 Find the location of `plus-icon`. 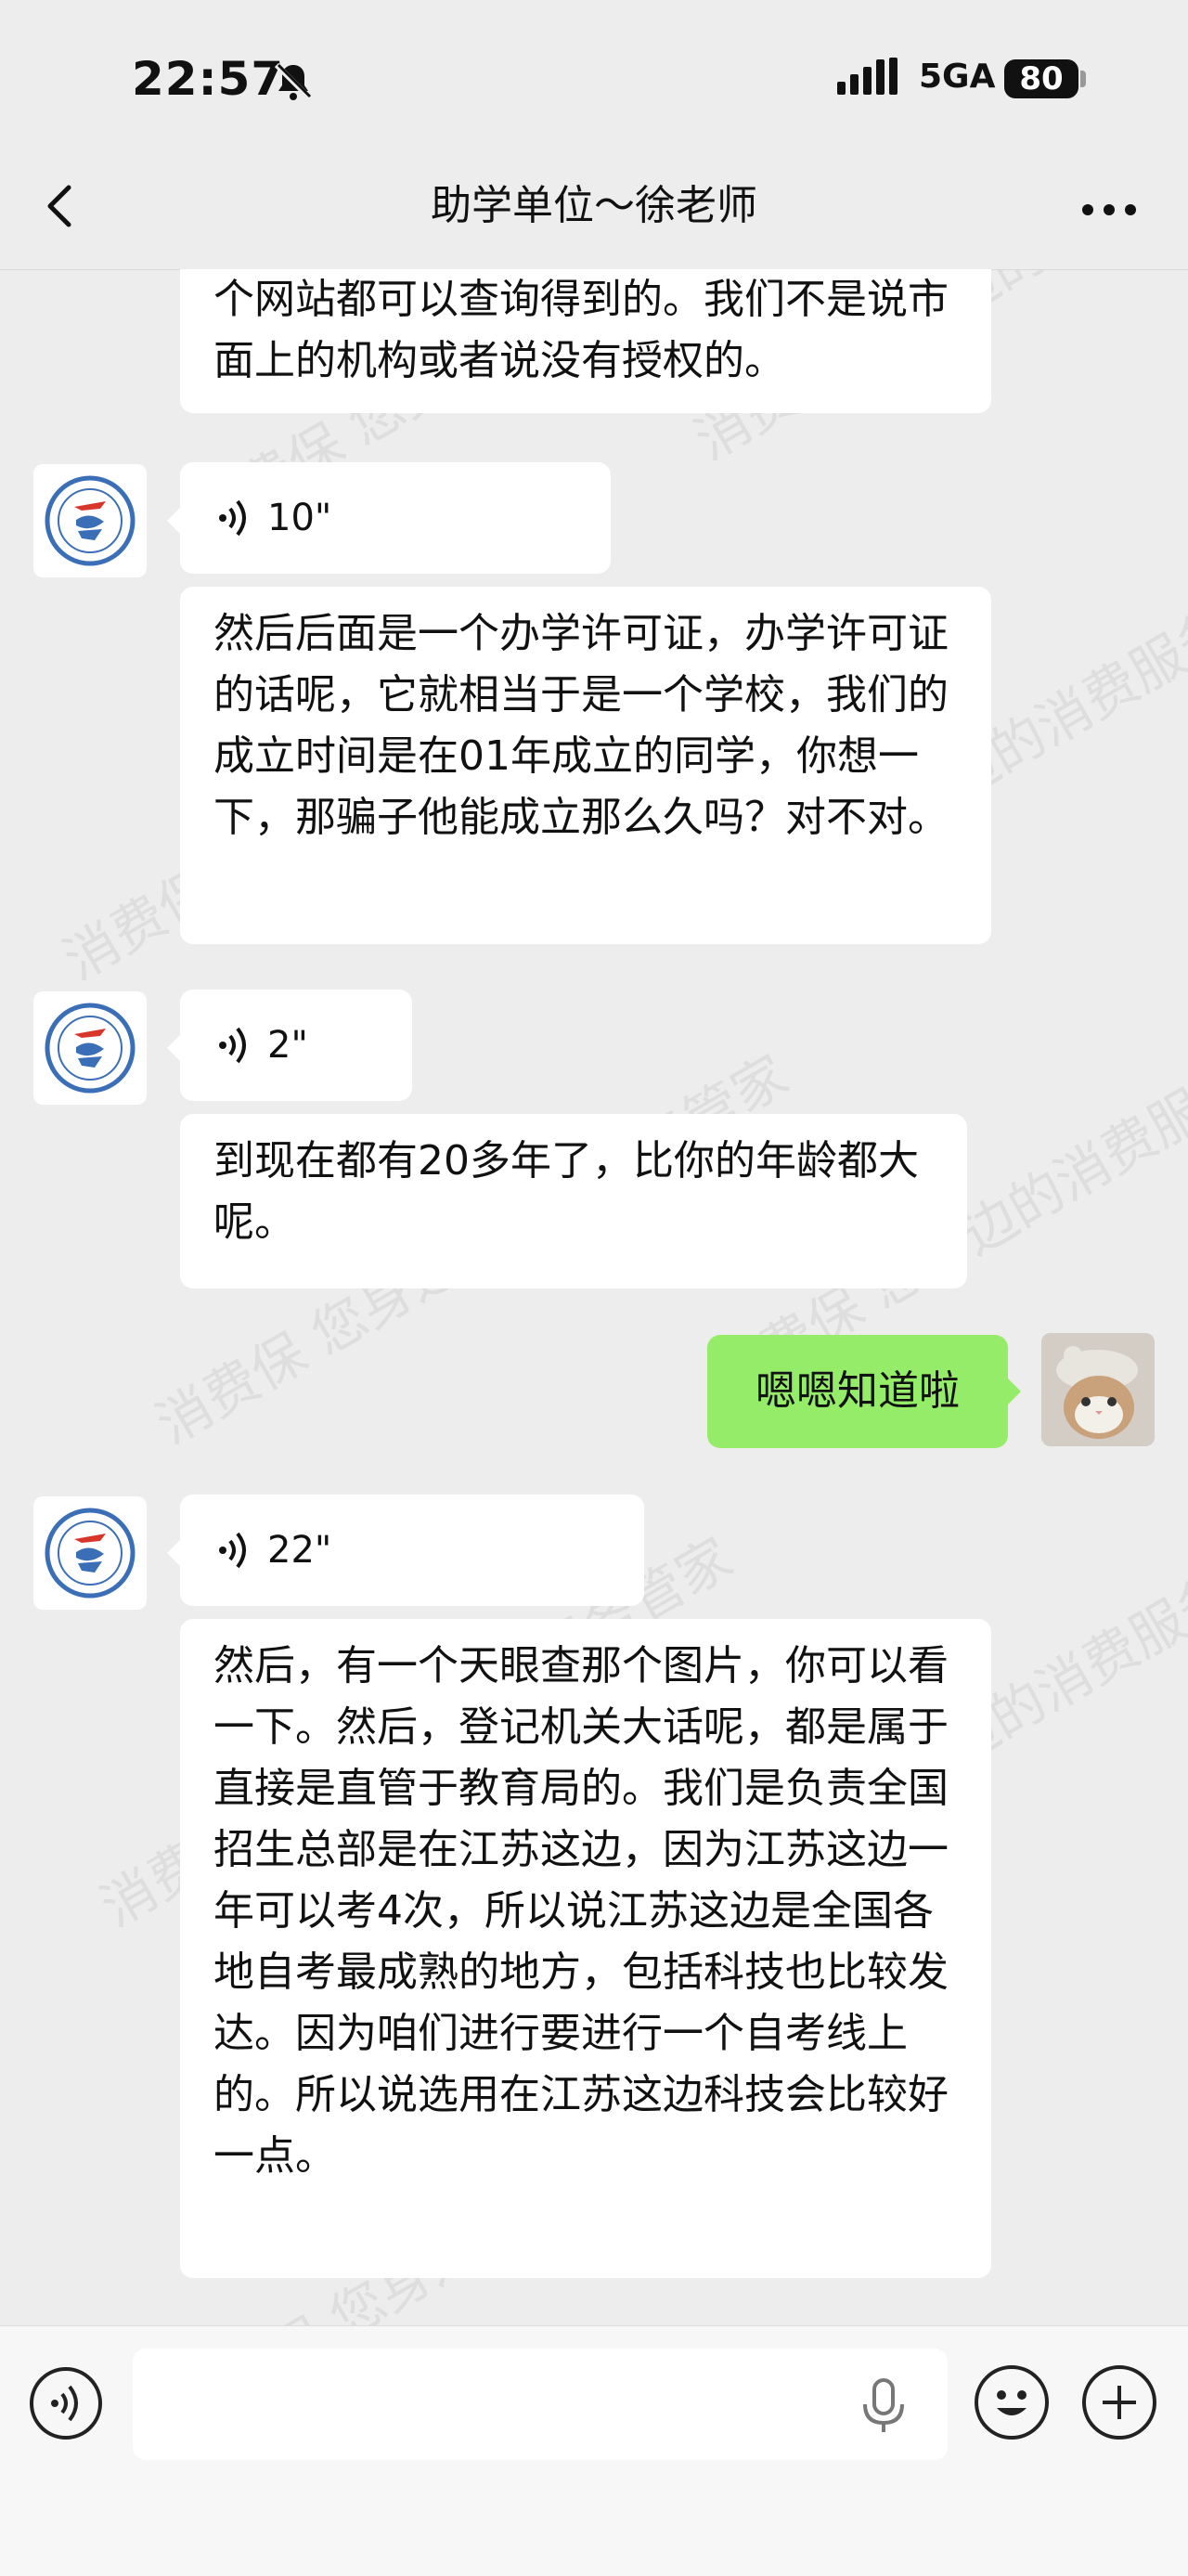

plus-icon is located at coordinates (1119, 2402).